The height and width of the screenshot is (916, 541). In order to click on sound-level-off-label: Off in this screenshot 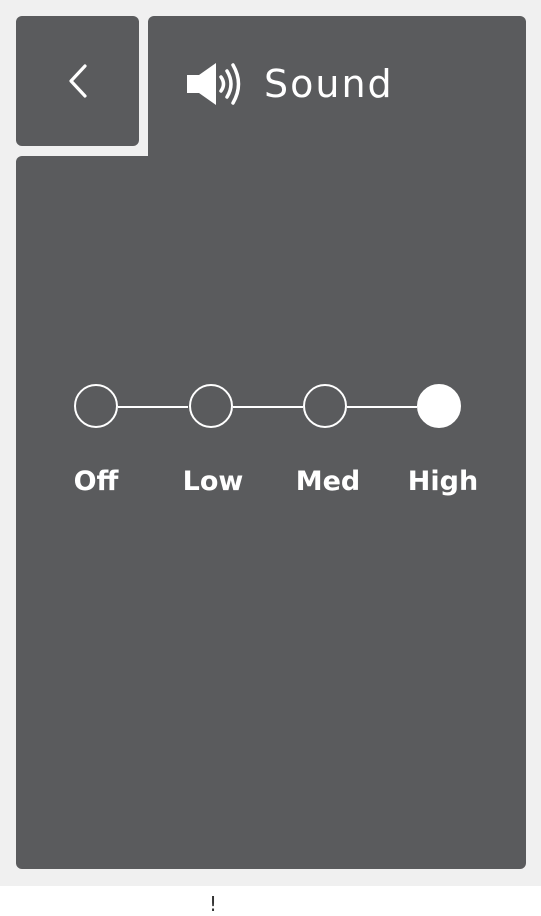, I will do `click(96, 481)`.